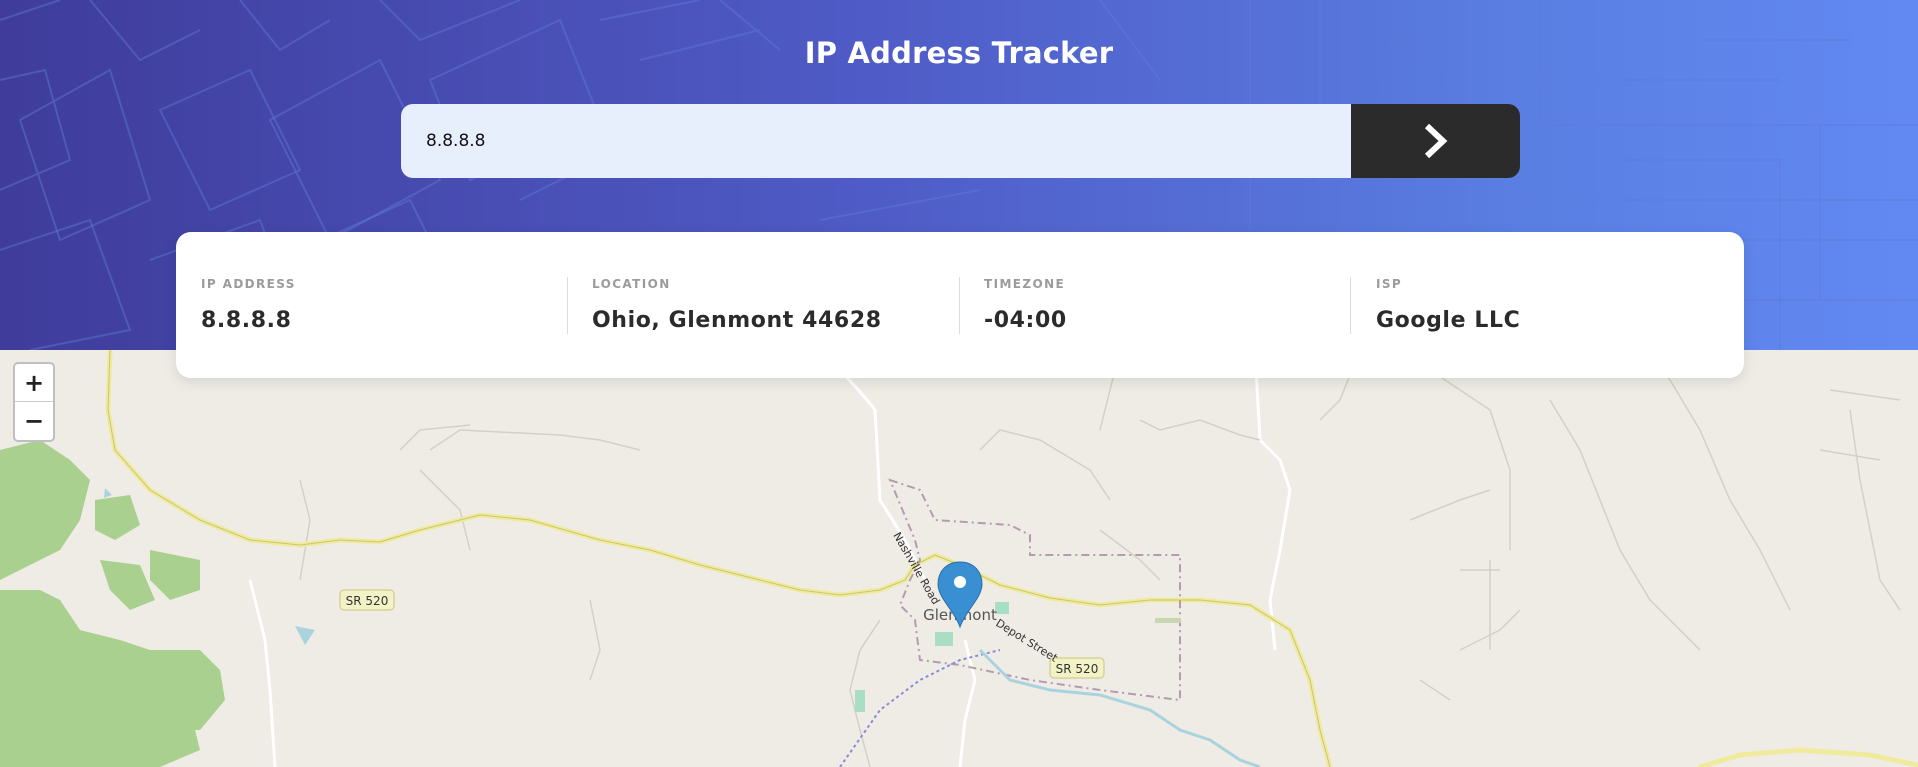 This screenshot has width=1918, height=767. Describe the element at coordinates (34, 383) in the screenshot. I see `zoom-in-button: +` at that location.